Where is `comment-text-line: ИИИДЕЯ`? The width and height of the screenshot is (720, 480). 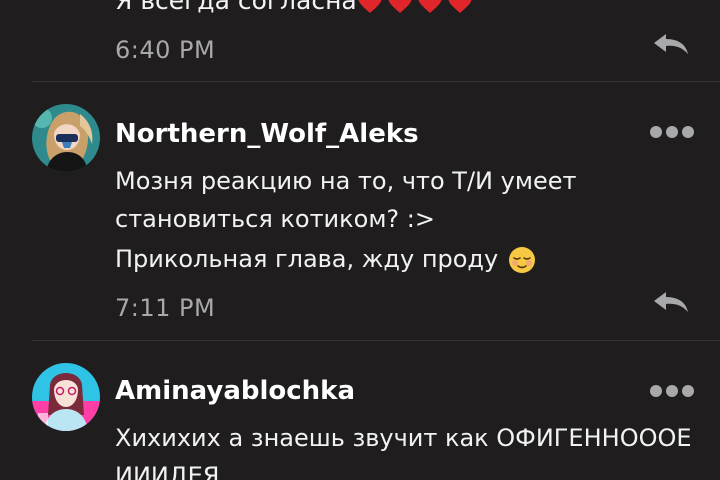
comment-text-line: ИИИДЕЯ is located at coordinates (167, 471).